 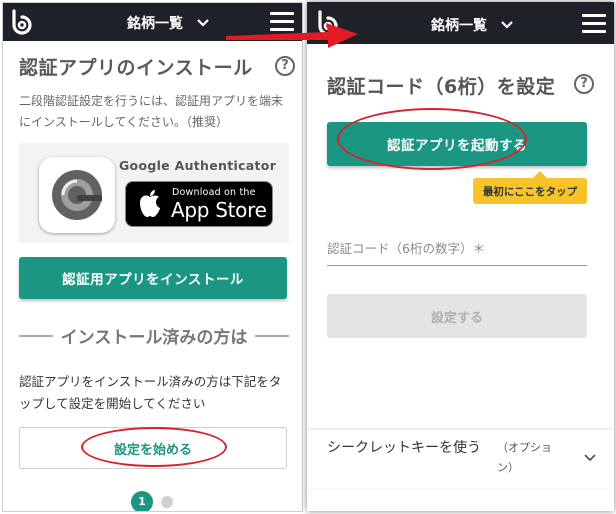 I want to click on install-description: 二段階認証設定を行うには、認証用アプリを端末にインストールしてください。（推奨）, so click(x=151, y=111).